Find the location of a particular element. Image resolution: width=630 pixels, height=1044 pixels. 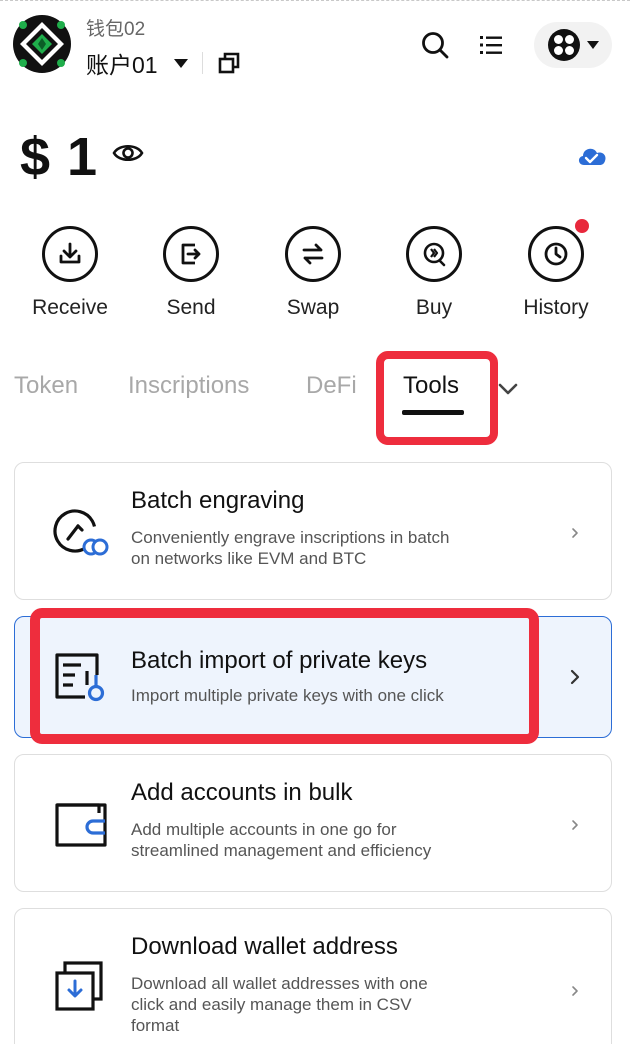

card-title: Add accounts in bulk is located at coordinates (242, 792).